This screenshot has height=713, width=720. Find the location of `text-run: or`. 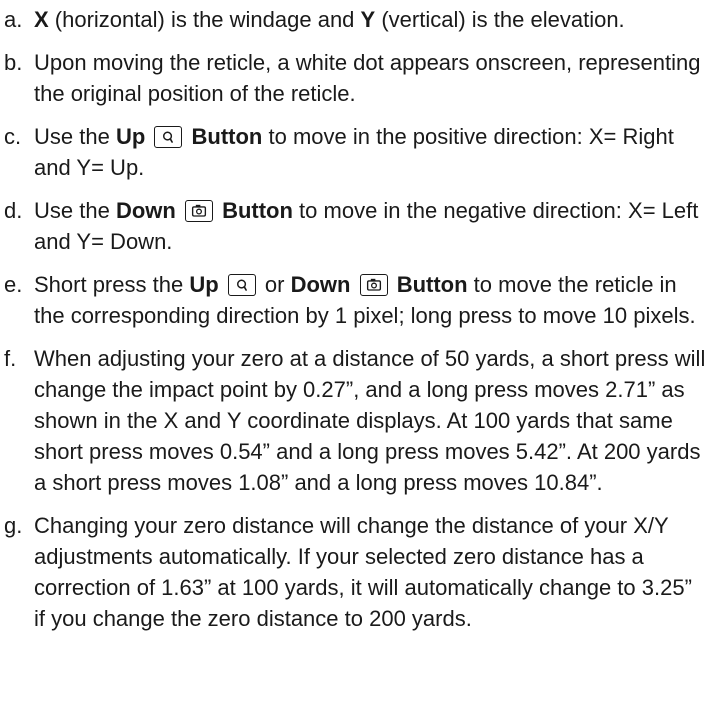

text-run: or is located at coordinates (274, 284).